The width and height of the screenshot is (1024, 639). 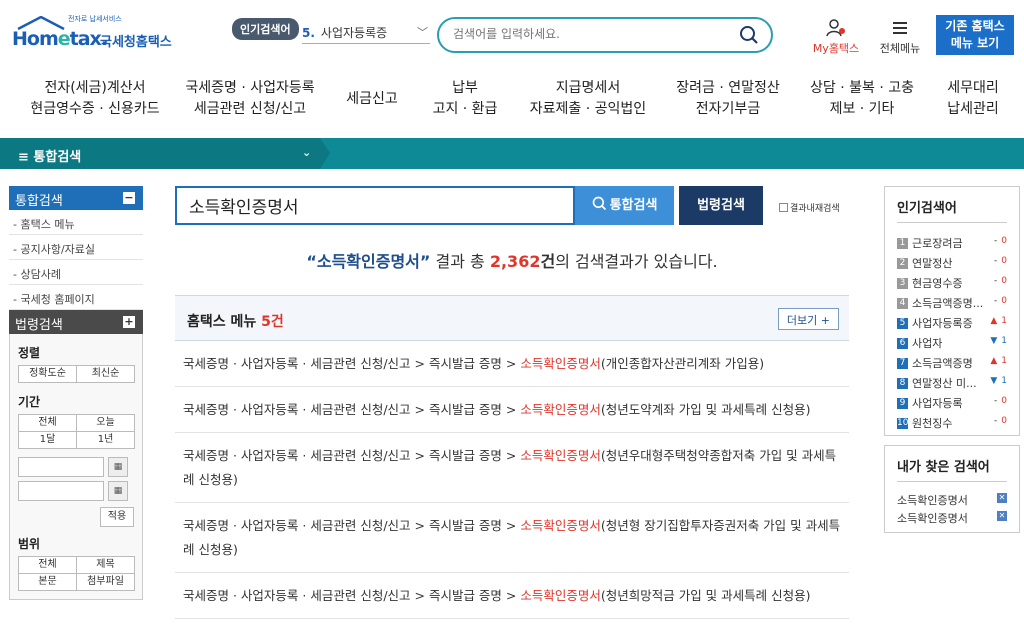 I want to click on popular-keyword-label: 근로장려금, so click(x=937, y=243).